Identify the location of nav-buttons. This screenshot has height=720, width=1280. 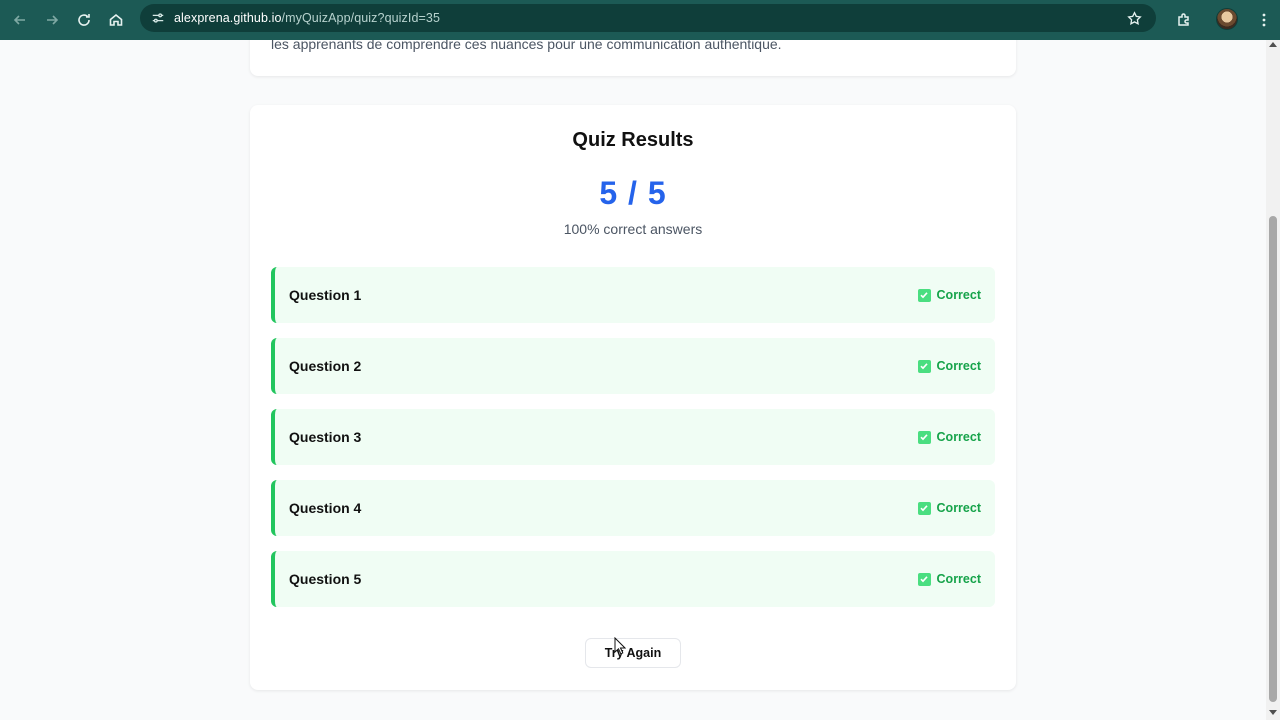
(68, 20).